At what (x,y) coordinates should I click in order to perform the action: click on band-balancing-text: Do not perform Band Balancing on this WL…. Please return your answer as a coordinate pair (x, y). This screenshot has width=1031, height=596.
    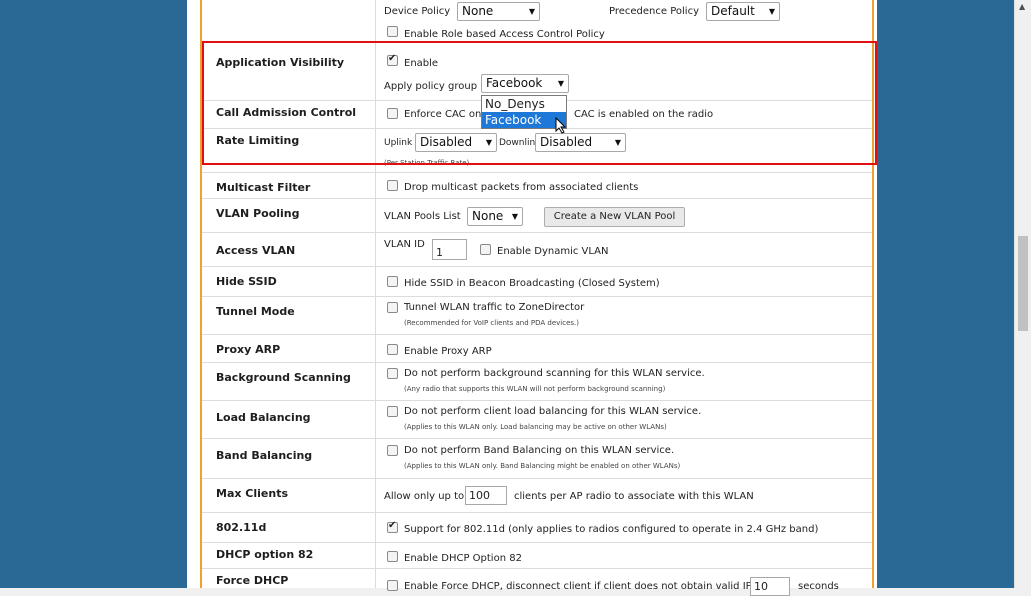
    Looking at the image, I should click on (539, 450).